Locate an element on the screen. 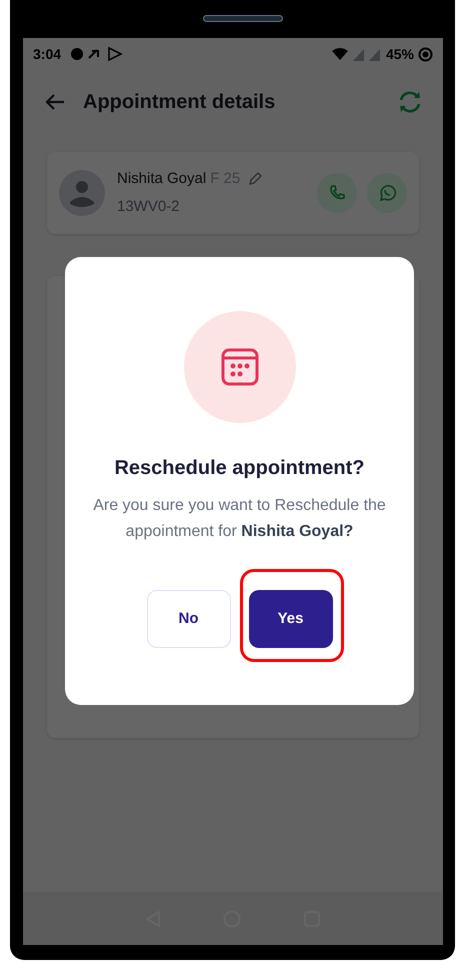 The width and height of the screenshot is (462, 973). no-sim-icons is located at coordinates (367, 54).